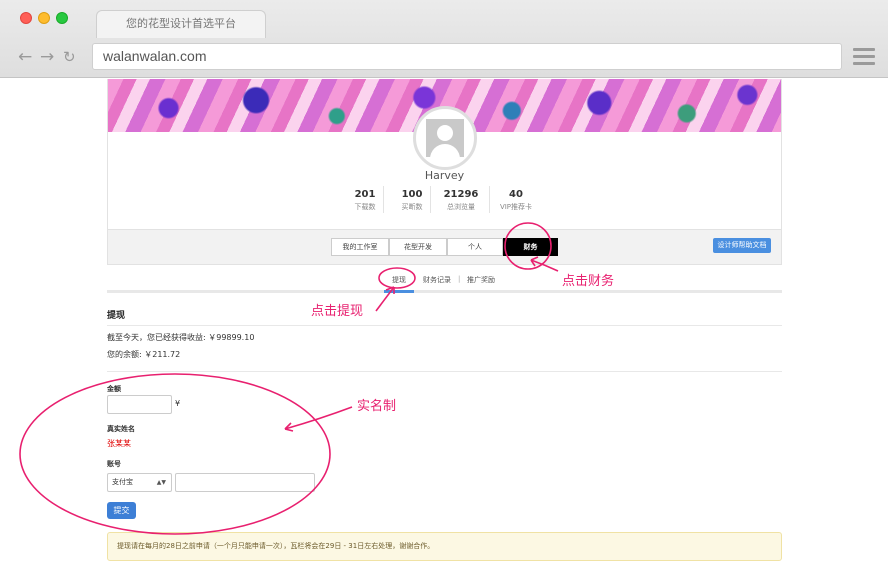 The image size is (888, 580). What do you see at coordinates (467, 56) in the screenshot?
I see `address-bar: walanwalan.com` at bounding box center [467, 56].